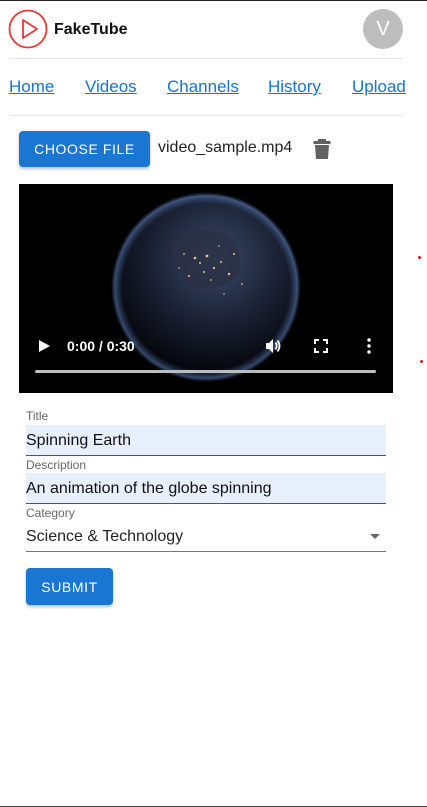  What do you see at coordinates (375, 536) in the screenshot?
I see `dropdown-caret-icon` at bounding box center [375, 536].